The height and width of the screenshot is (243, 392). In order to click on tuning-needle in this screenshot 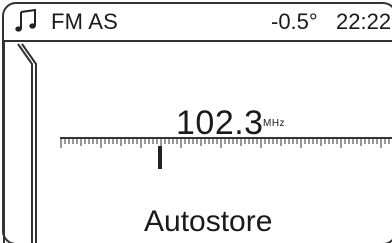, I will do `click(160, 157)`.